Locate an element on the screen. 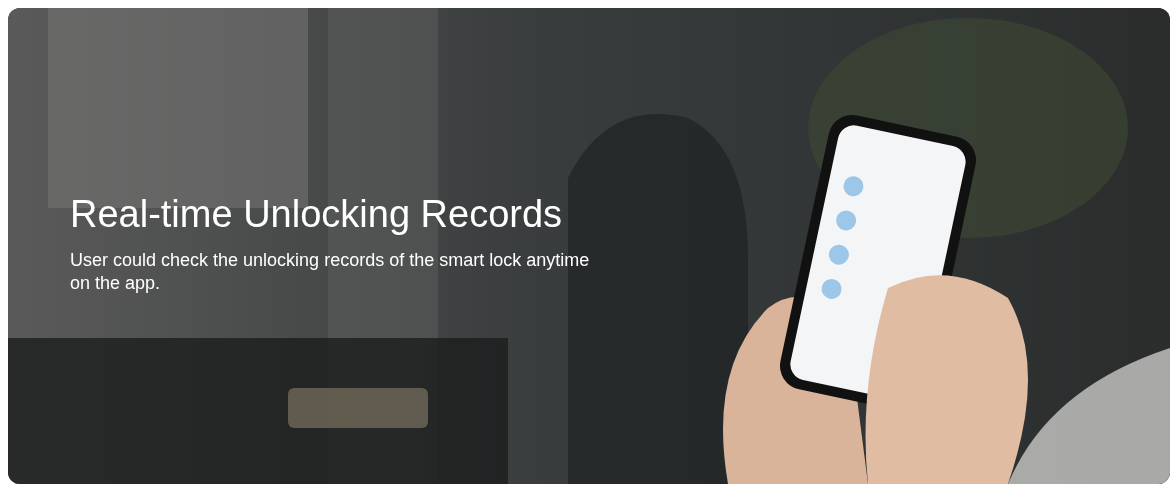 The width and height of the screenshot is (1170, 484). banner-title: Real-time Unlocking Records is located at coordinates (317, 214).